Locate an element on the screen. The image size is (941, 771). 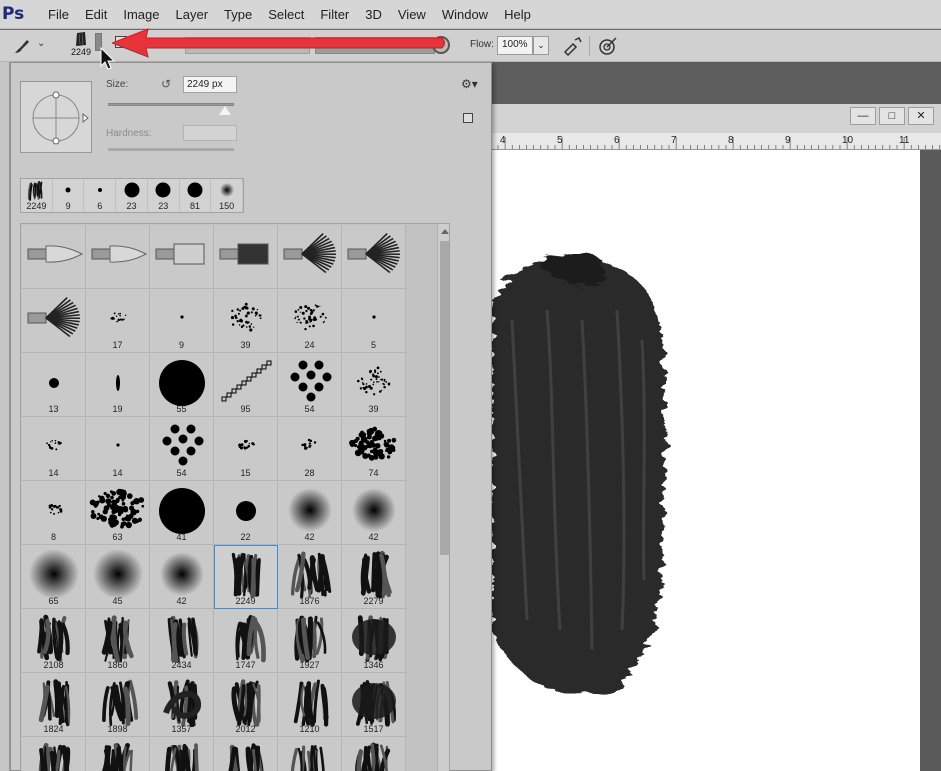
brush-preset-item: 1357 is located at coordinates (182, 705).